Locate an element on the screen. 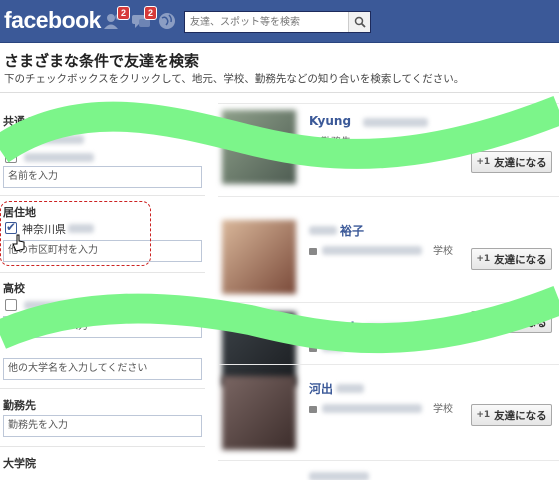 This screenshot has width=559, height=480. briefcase-icon is located at coordinates (313, 142).